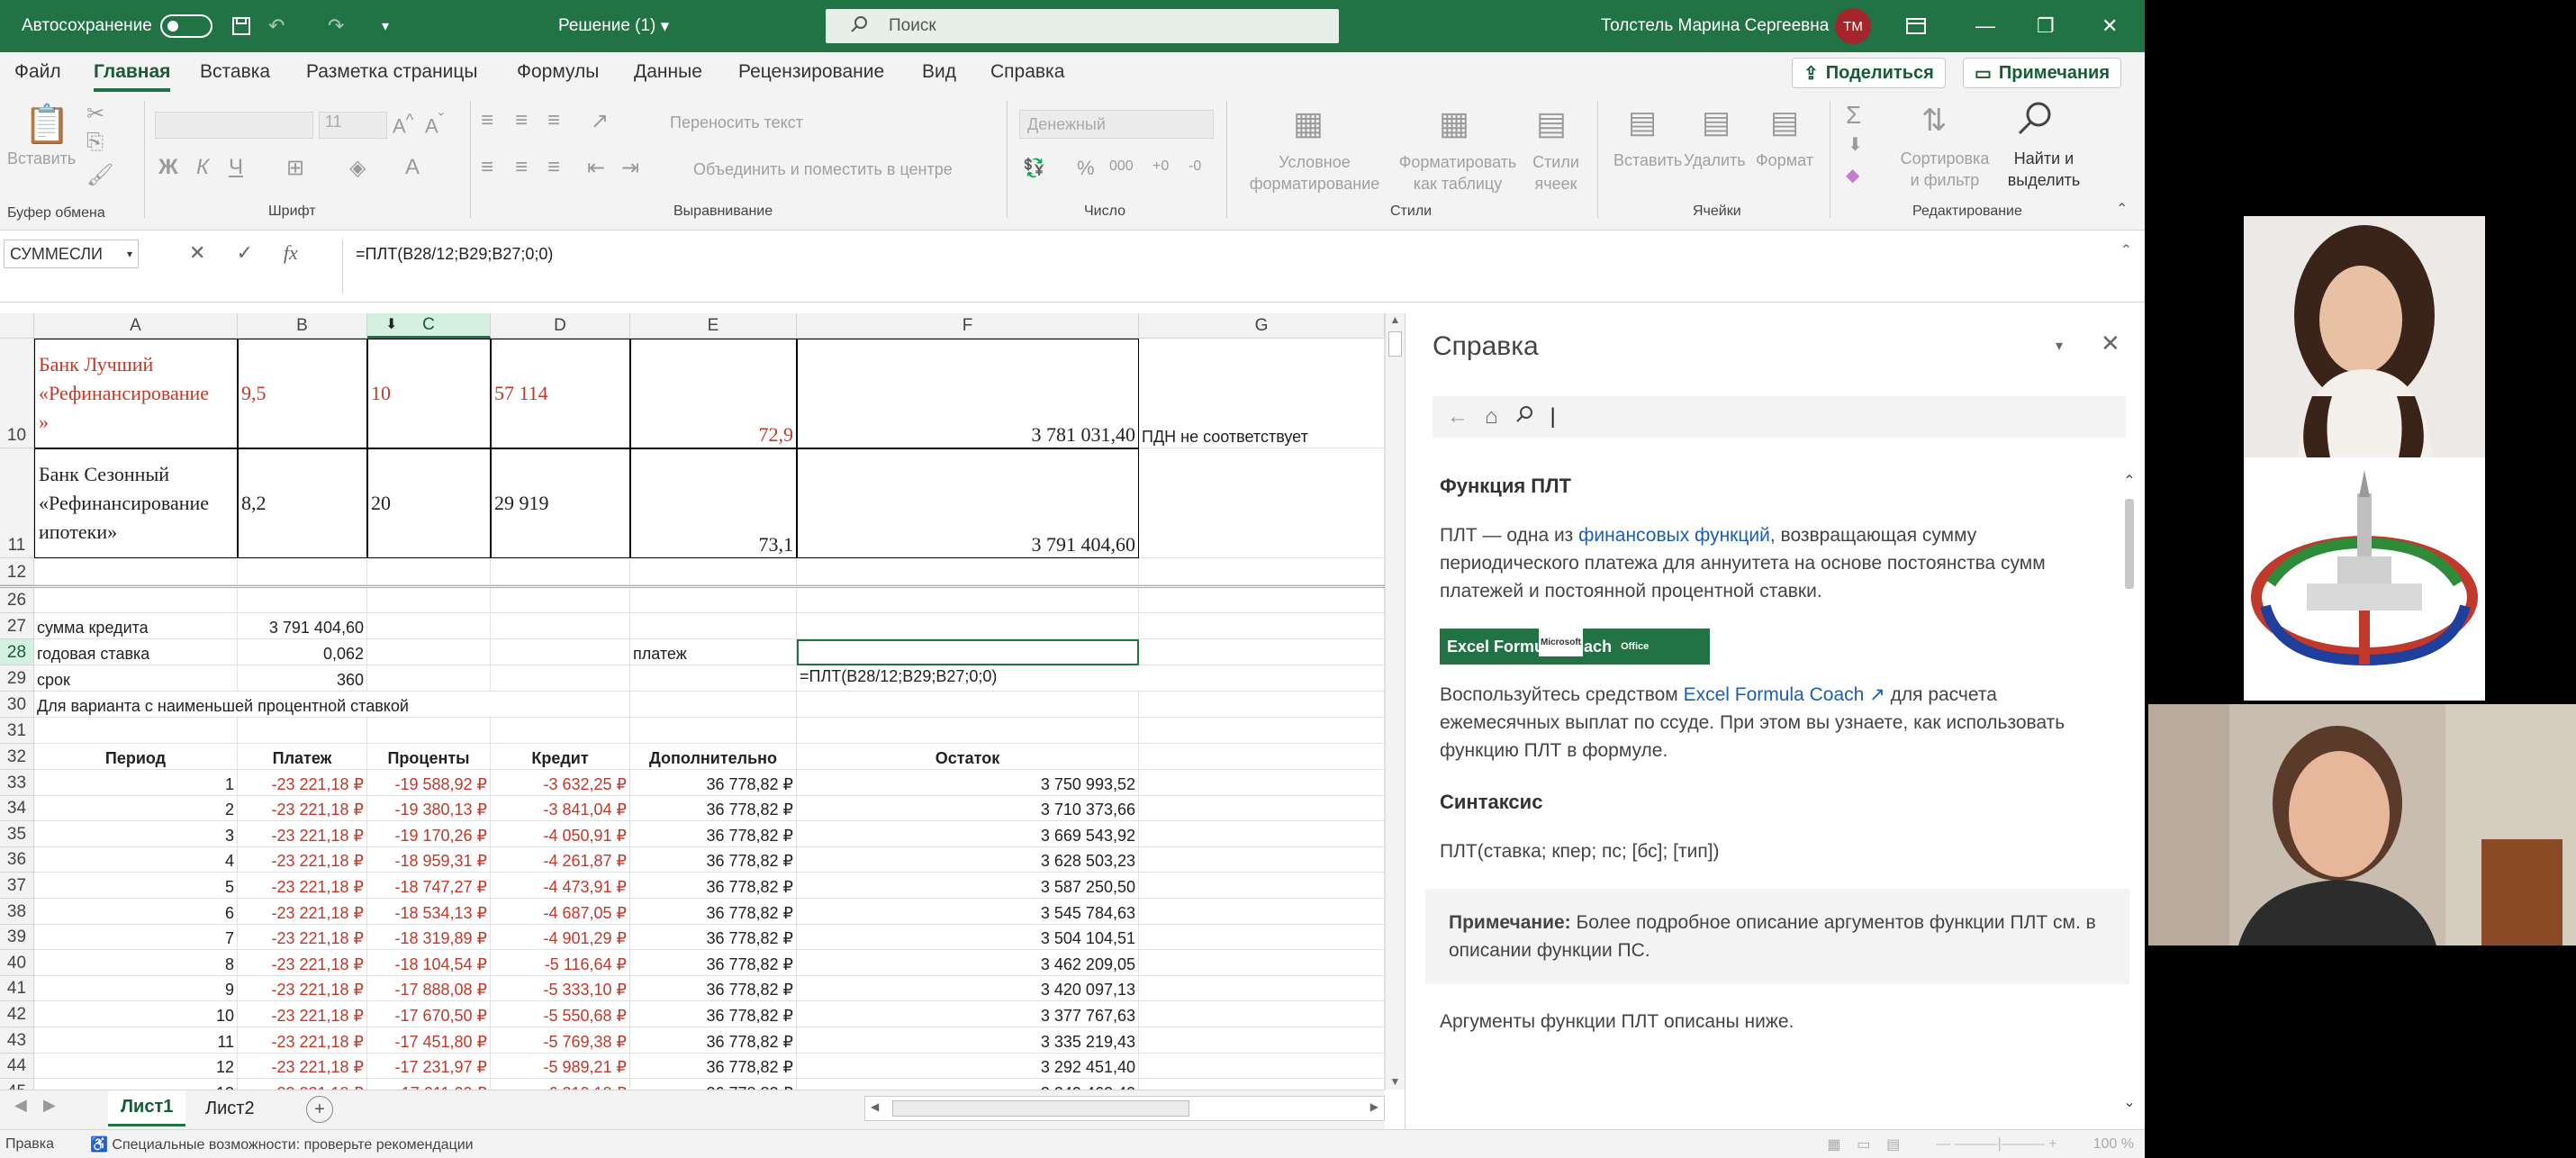  What do you see at coordinates (392, 72) in the screenshot?
I see `tab-page-layout: Разметка страницы` at bounding box center [392, 72].